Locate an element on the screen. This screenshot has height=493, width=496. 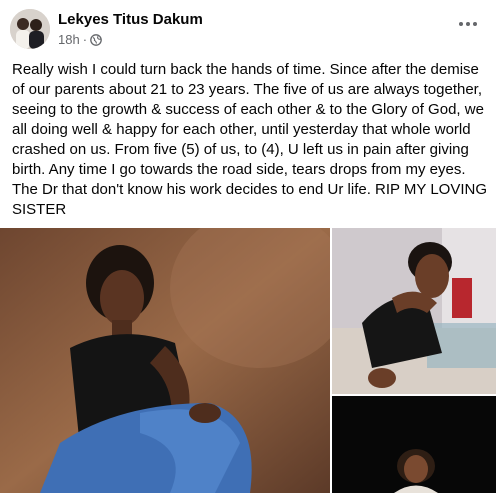
post-header: Lekyes Titus Dakum 18h · is located at coordinates (248, 26).